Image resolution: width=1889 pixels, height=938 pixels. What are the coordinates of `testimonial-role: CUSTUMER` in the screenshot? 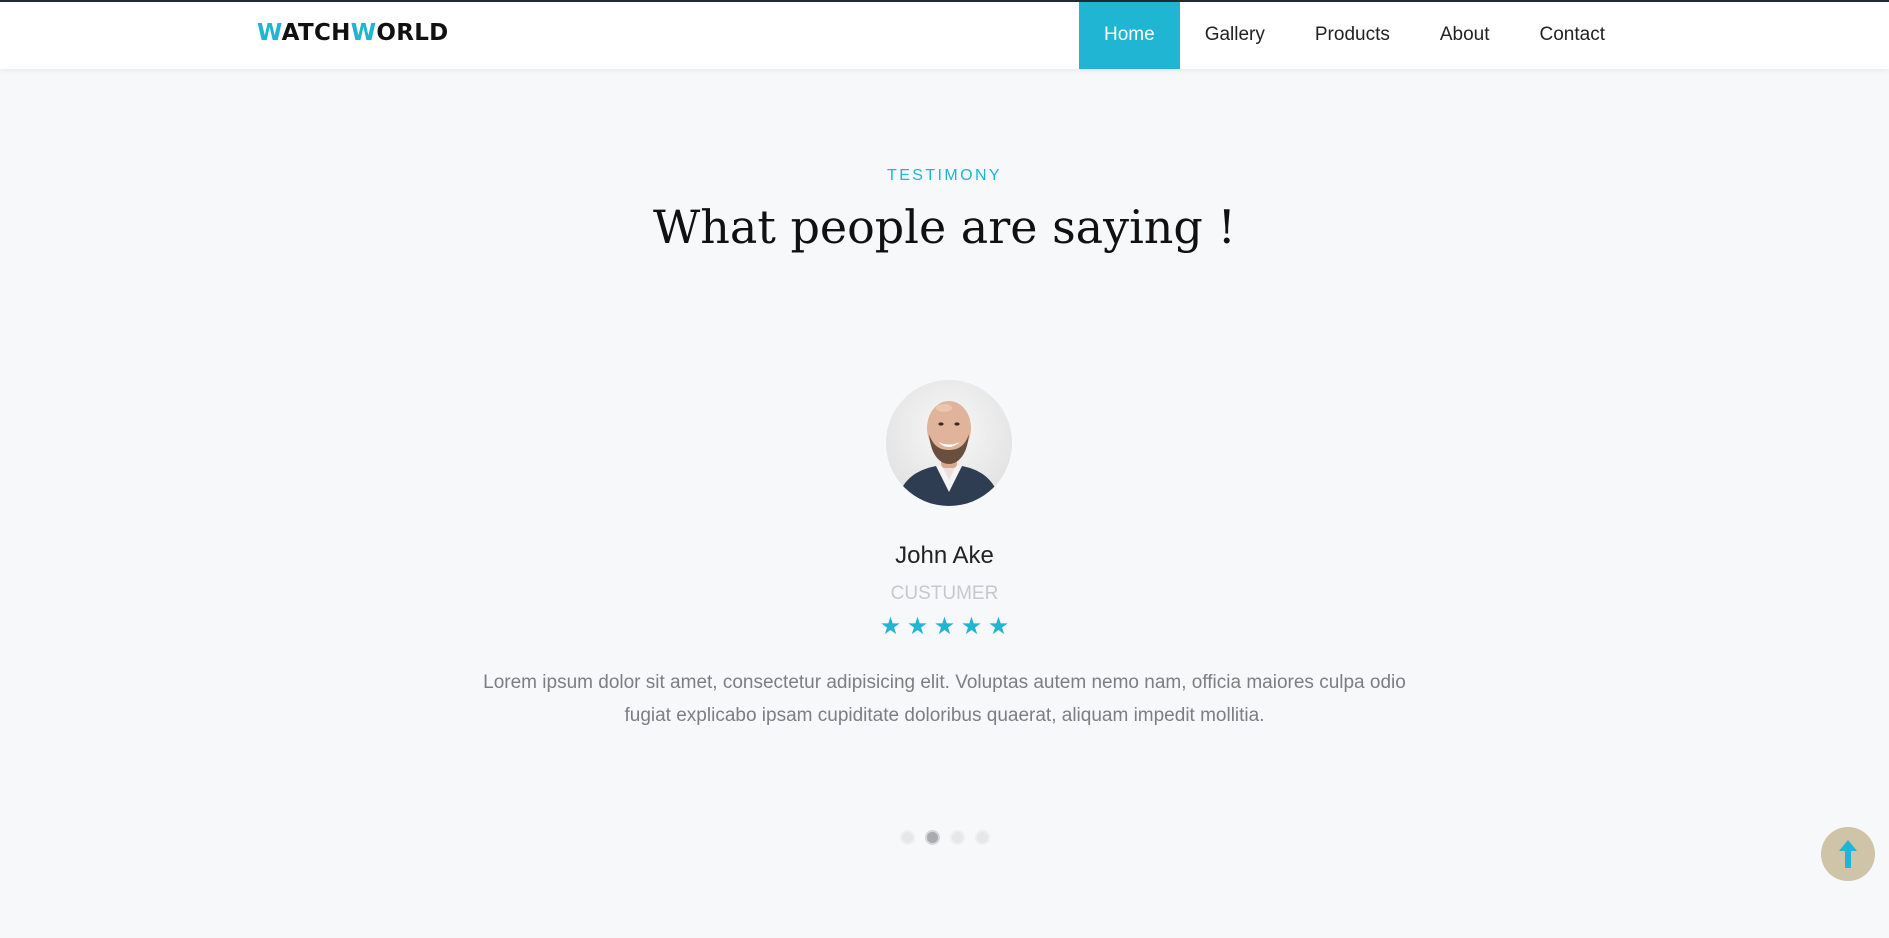 It's located at (944, 593).